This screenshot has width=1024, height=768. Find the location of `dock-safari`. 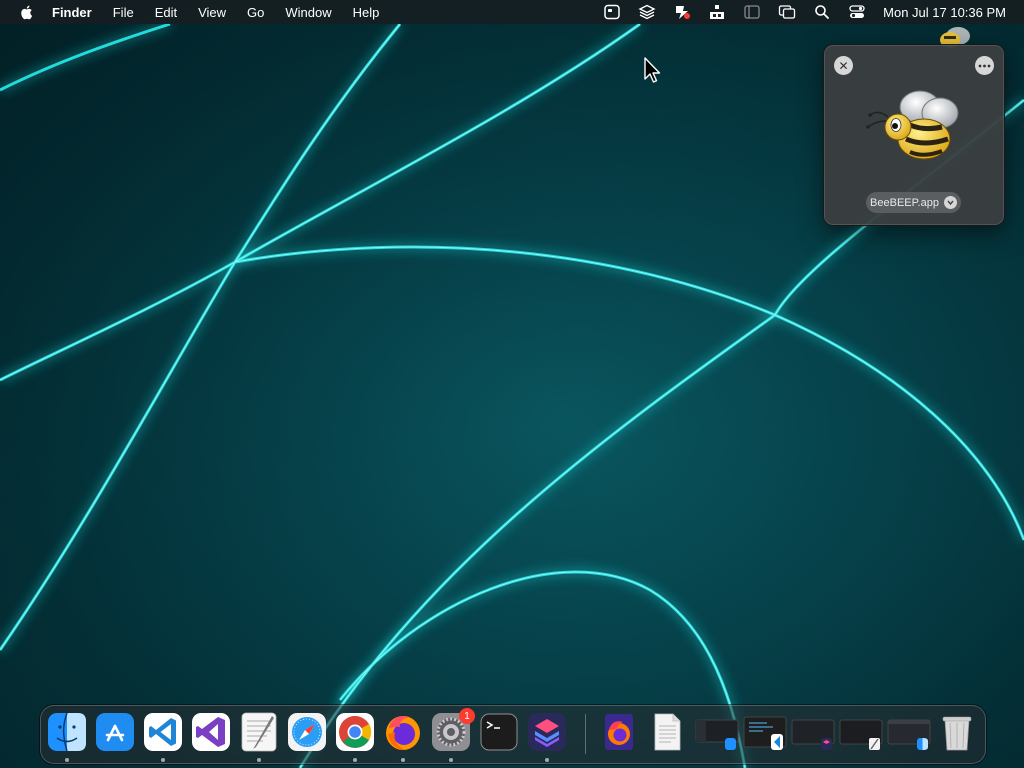

dock-safari is located at coordinates (307, 732).